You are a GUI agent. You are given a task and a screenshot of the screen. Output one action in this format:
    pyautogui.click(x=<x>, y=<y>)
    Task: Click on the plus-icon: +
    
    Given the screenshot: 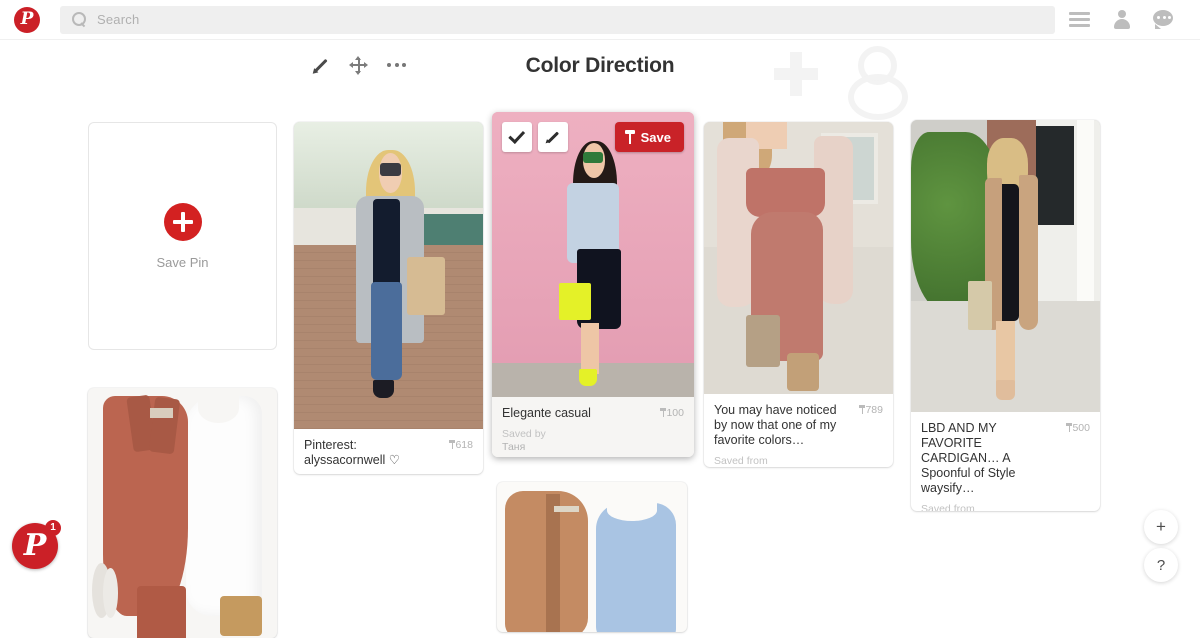 What is the action you would take?
    pyautogui.click(x=1161, y=526)
    